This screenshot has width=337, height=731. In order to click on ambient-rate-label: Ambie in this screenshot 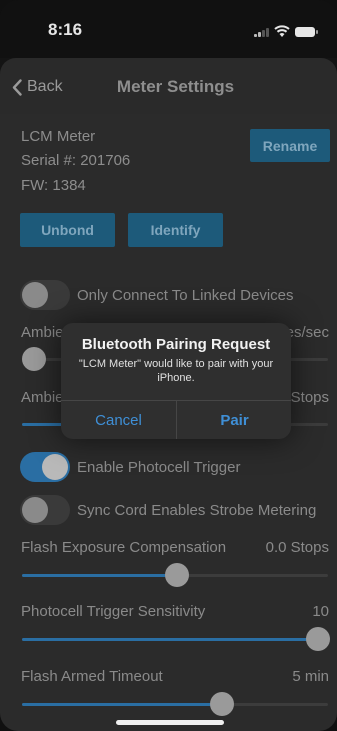, I will do `click(42, 332)`.